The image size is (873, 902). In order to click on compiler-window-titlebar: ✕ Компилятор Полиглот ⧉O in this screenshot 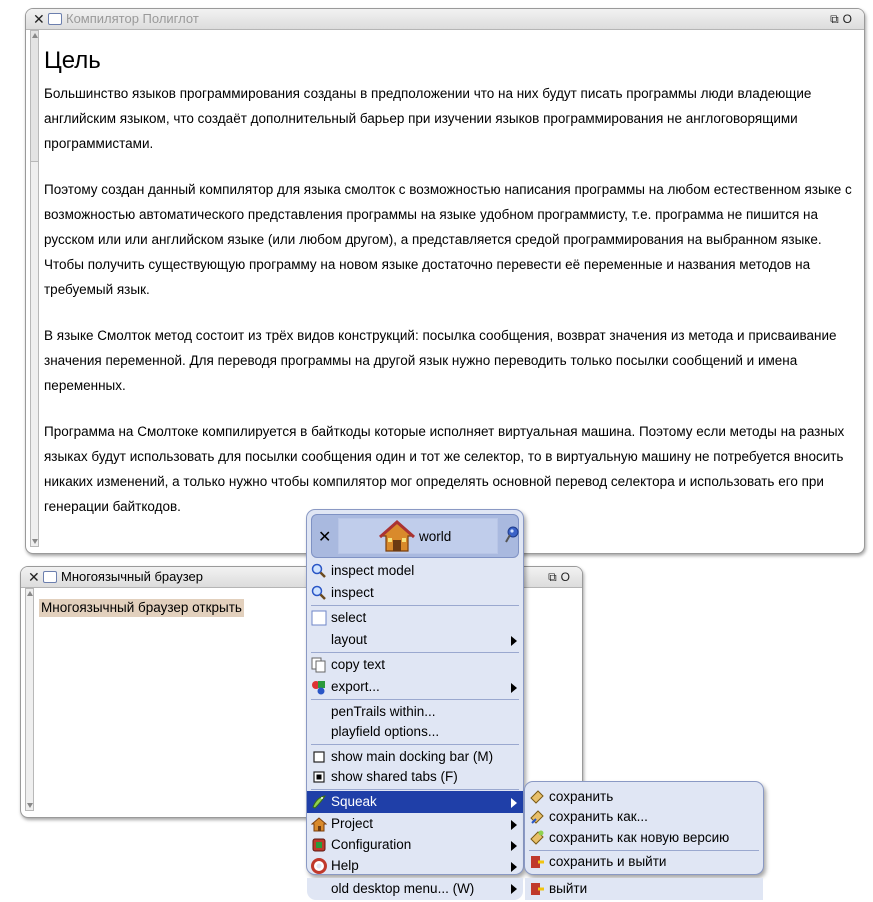, I will do `click(445, 19)`.